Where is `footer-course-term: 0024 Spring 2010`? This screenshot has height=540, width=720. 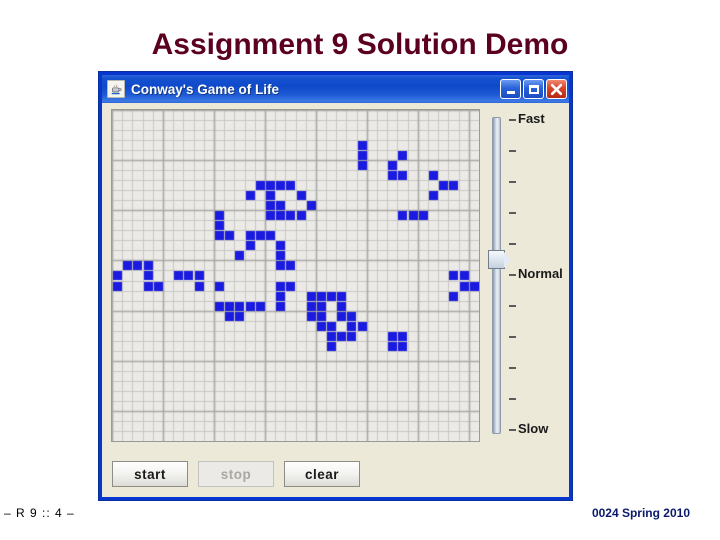
footer-course-term: 0024 Spring 2010 is located at coordinates (640, 513).